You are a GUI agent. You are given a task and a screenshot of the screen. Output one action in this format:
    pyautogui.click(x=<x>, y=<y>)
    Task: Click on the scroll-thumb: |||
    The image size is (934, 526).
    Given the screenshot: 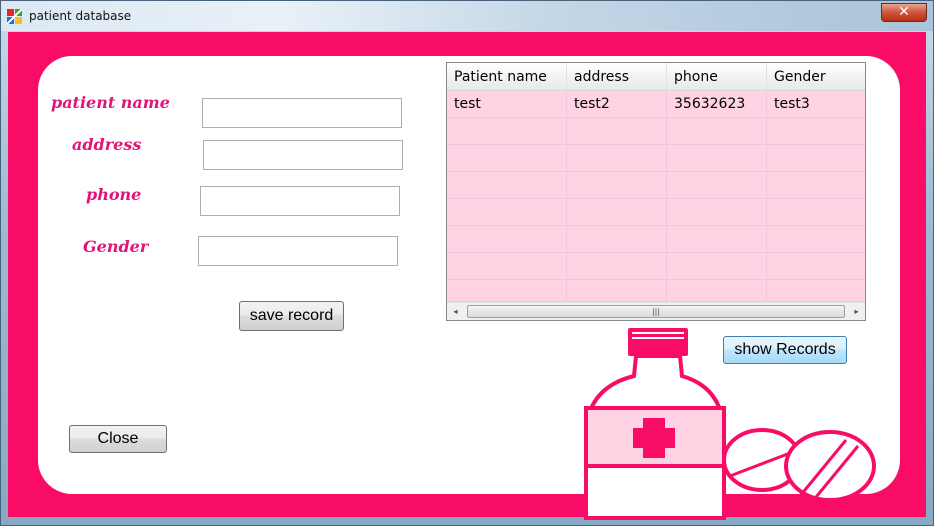 What is the action you would take?
    pyautogui.click(x=656, y=311)
    